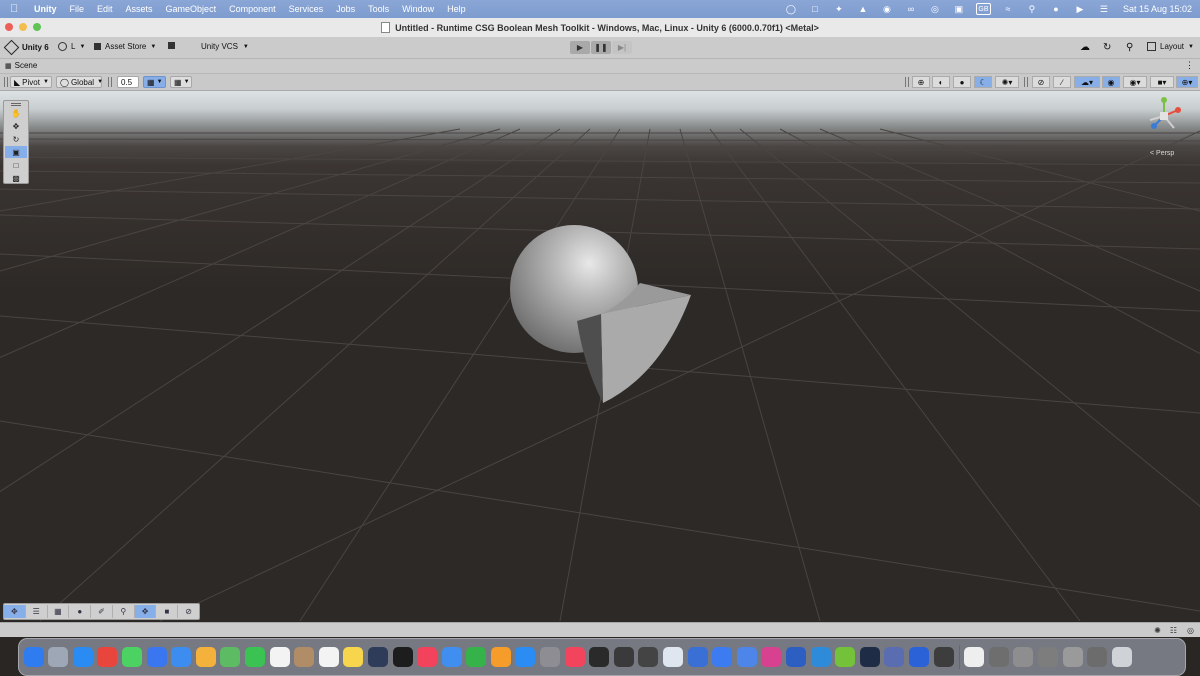 Image resolution: width=1200 pixels, height=676 pixels. I want to click on shaded-button: ●, so click(962, 82).